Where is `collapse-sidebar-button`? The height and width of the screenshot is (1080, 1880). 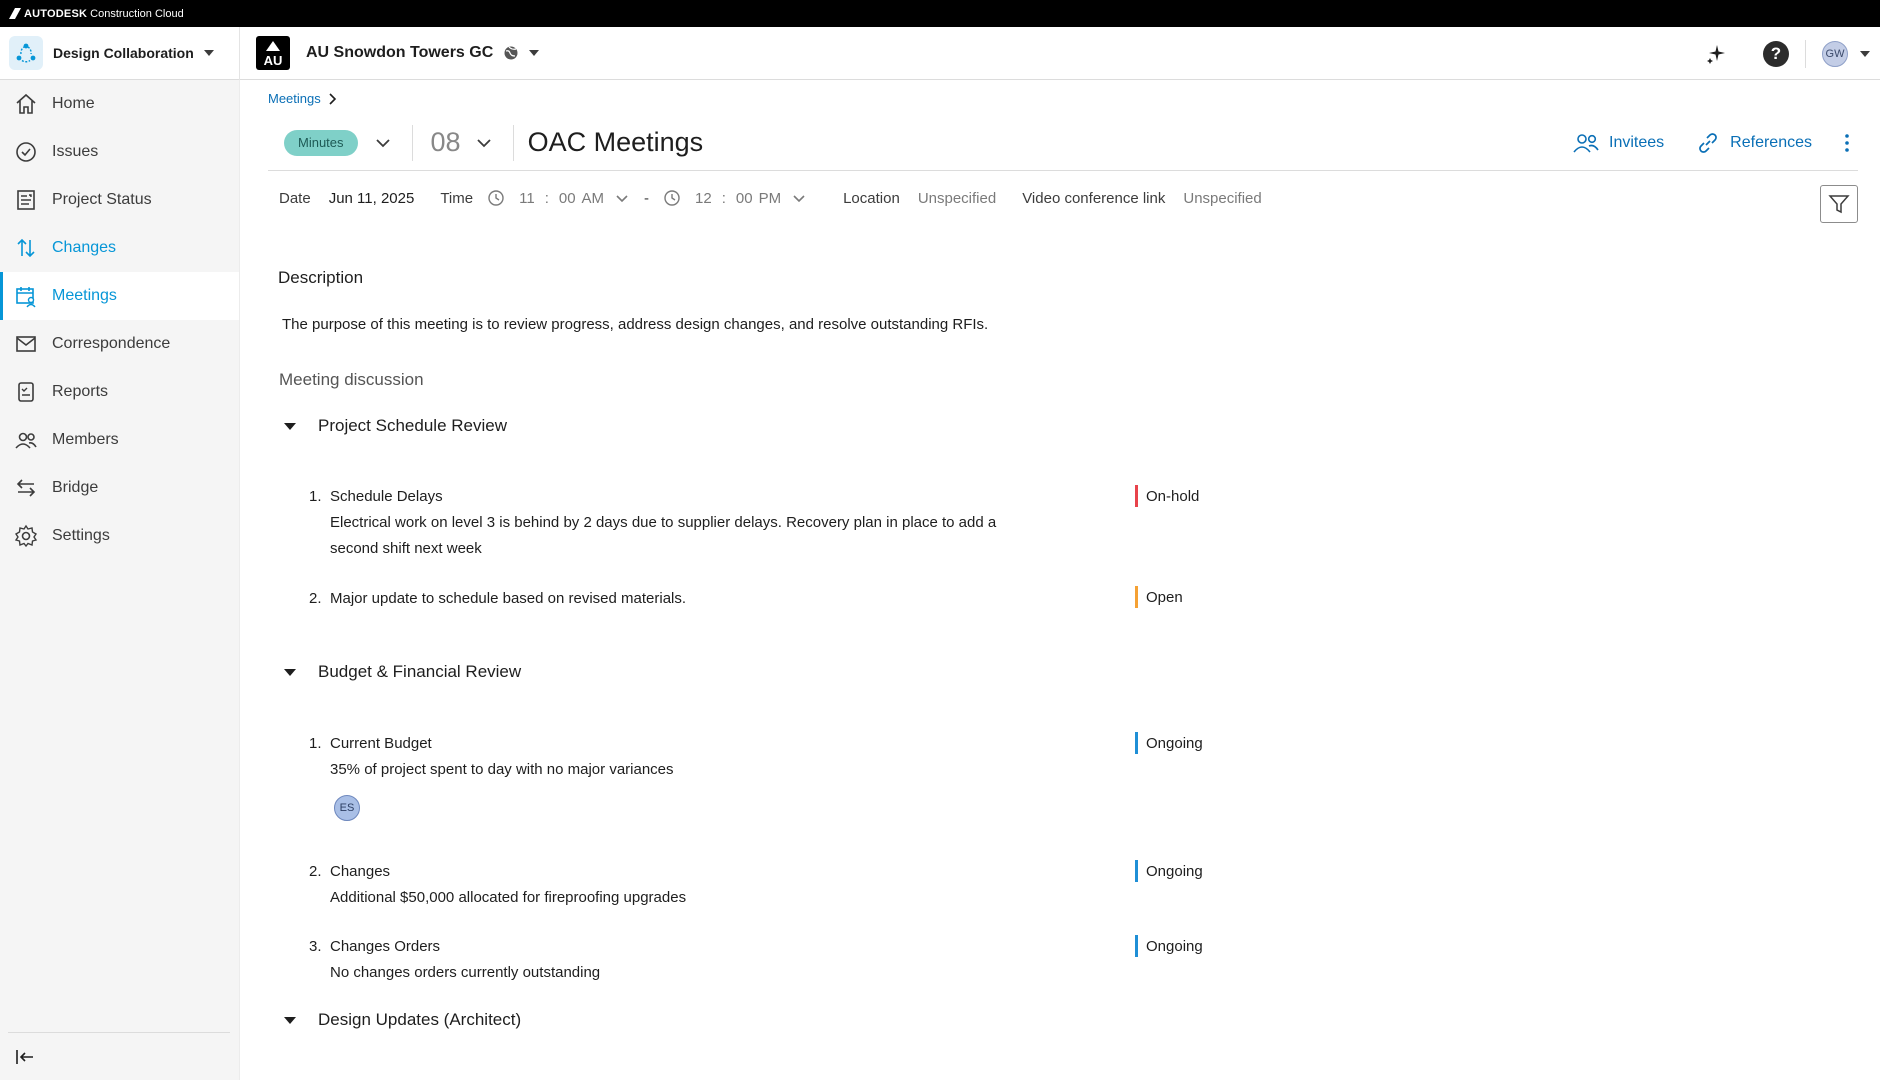
collapse-sidebar-button is located at coordinates (119, 1056).